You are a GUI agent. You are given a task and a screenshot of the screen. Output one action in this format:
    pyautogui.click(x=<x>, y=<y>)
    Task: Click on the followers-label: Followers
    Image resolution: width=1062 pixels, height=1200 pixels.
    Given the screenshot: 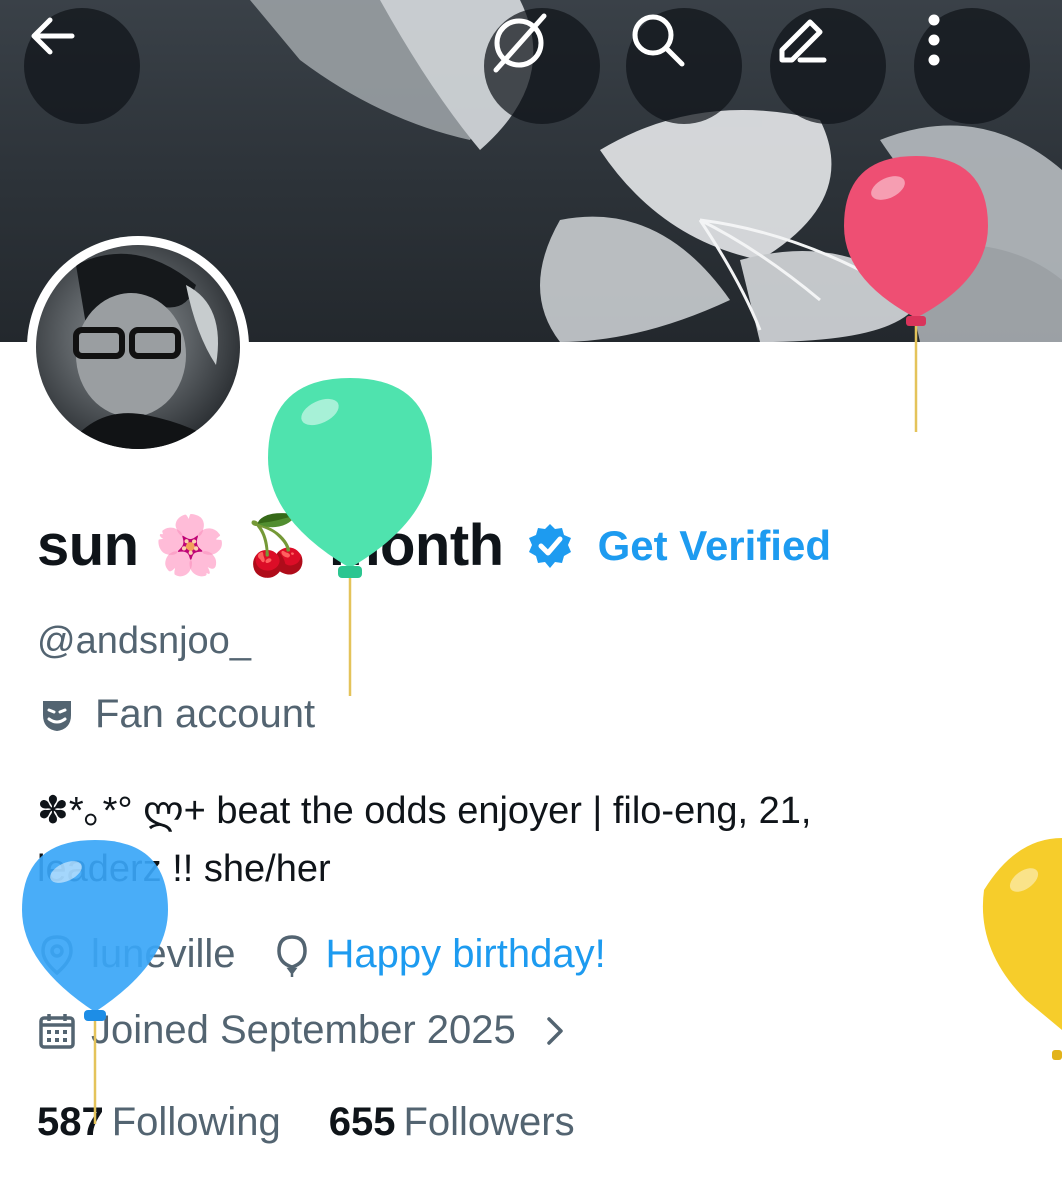 What is the action you would take?
    pyautogui.click(x=489, y=1122)
    